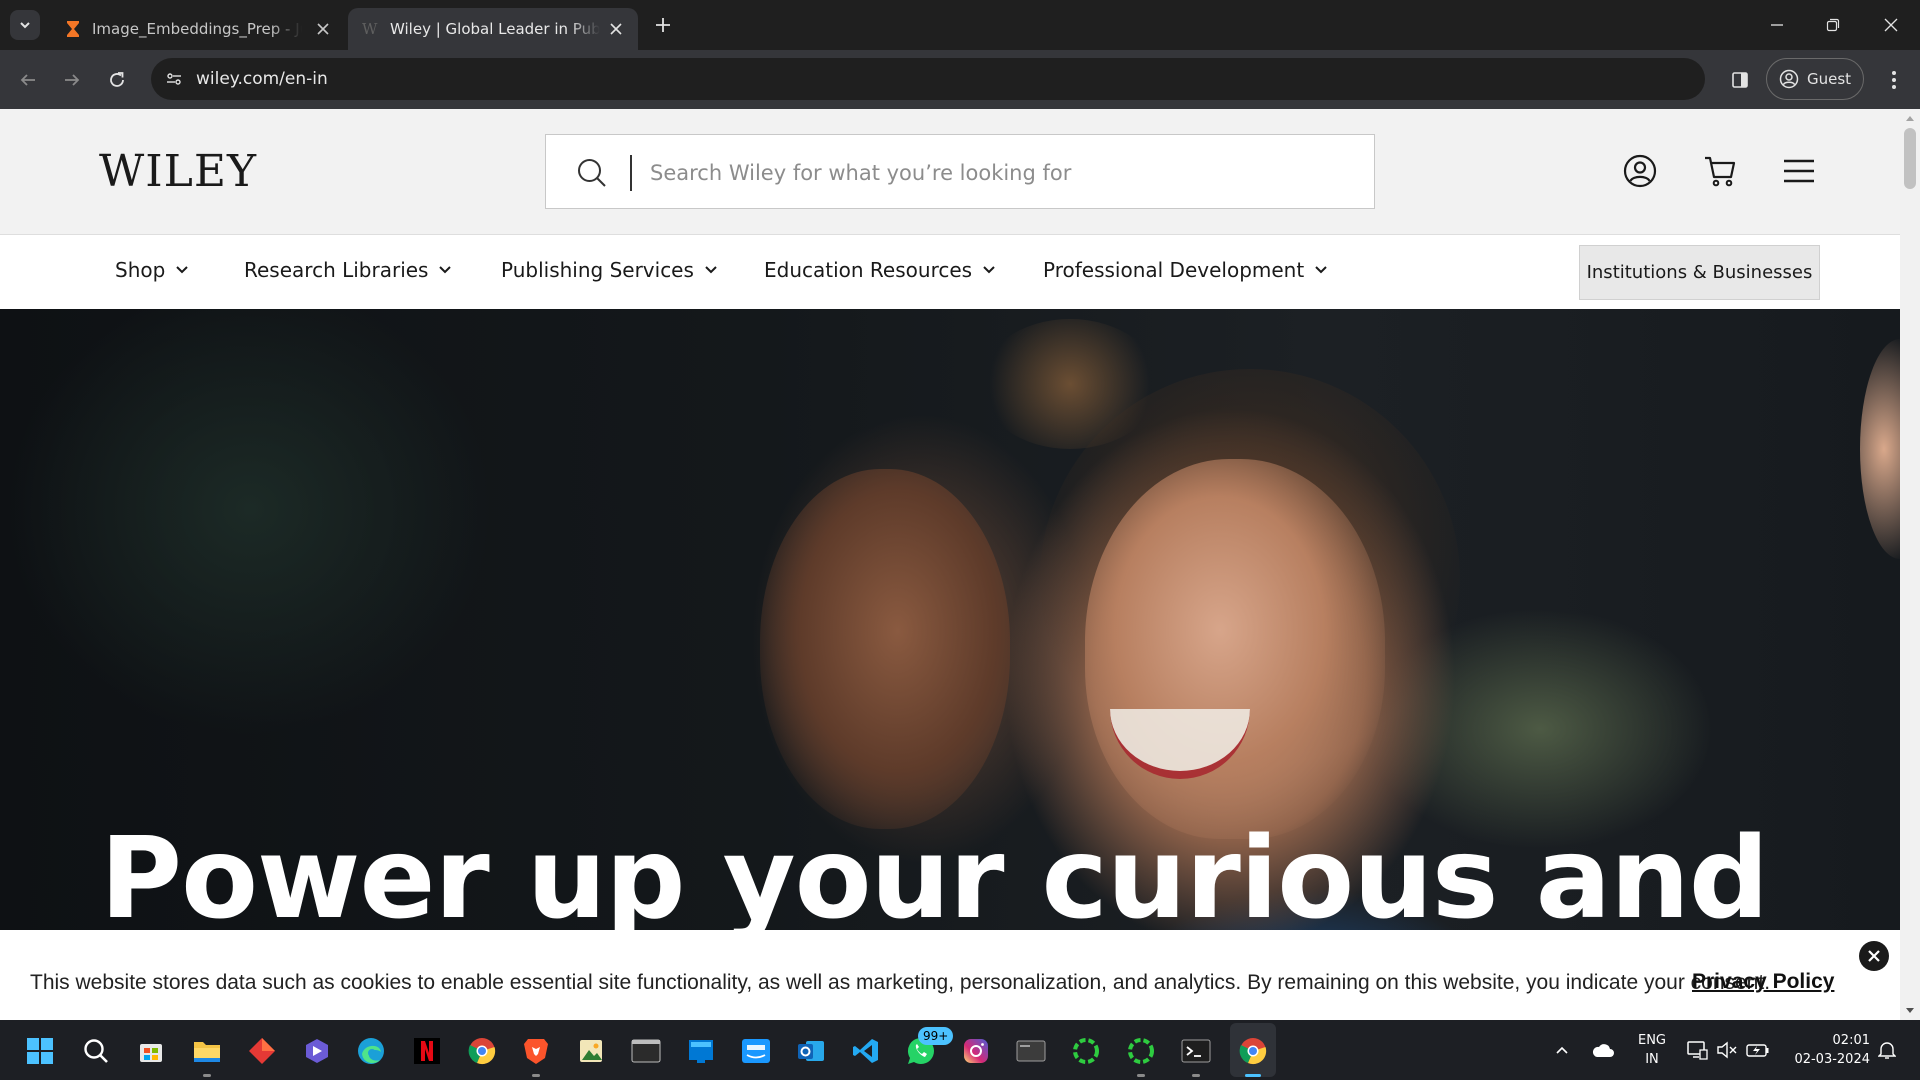 The width and height of the screenshot is (1920, 1080). I want to click on restore-button, so click(1833, 25).